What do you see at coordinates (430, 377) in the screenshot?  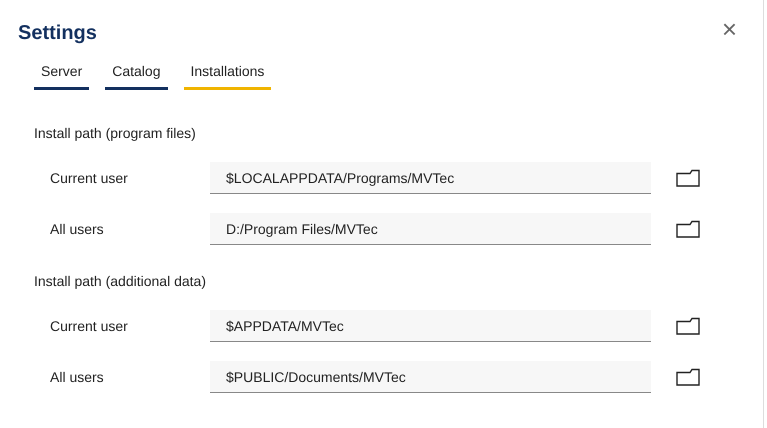 I see `path-field: $PUBLIC/Documents/MVTec` at bounding box center [430, 377].